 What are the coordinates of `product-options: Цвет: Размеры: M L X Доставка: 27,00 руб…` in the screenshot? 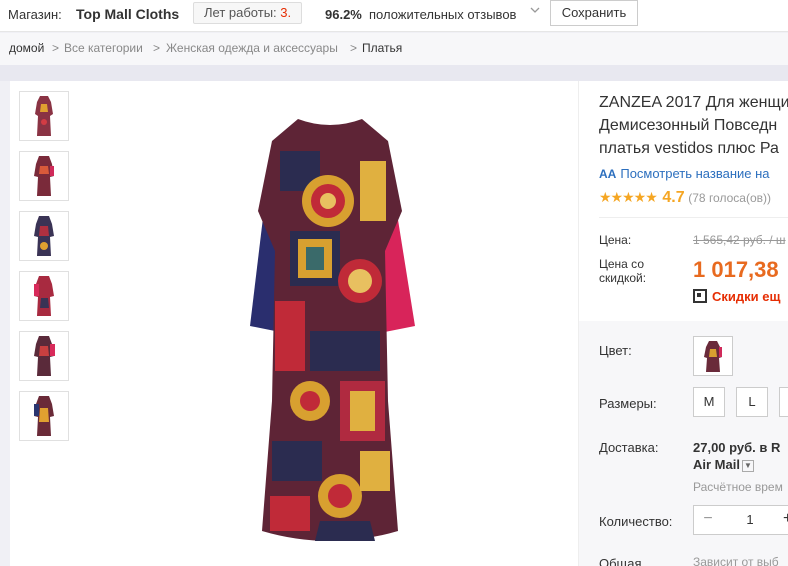 It's located at (683, 443).